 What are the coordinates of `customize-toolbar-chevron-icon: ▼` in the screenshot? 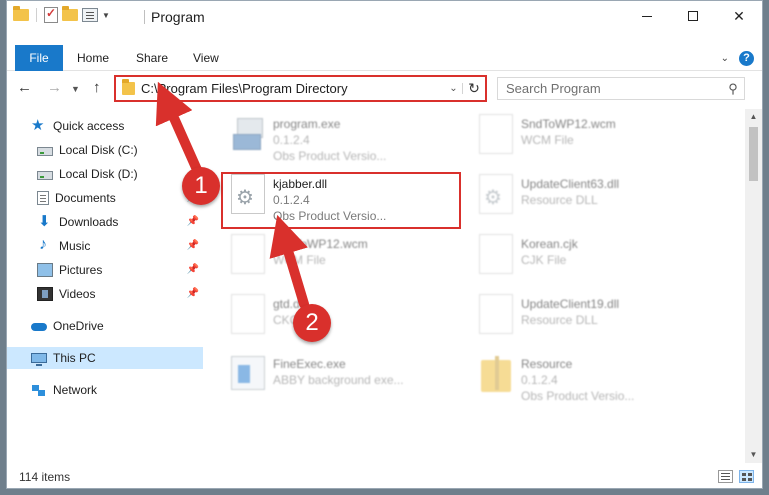 It's located at (106, 15).